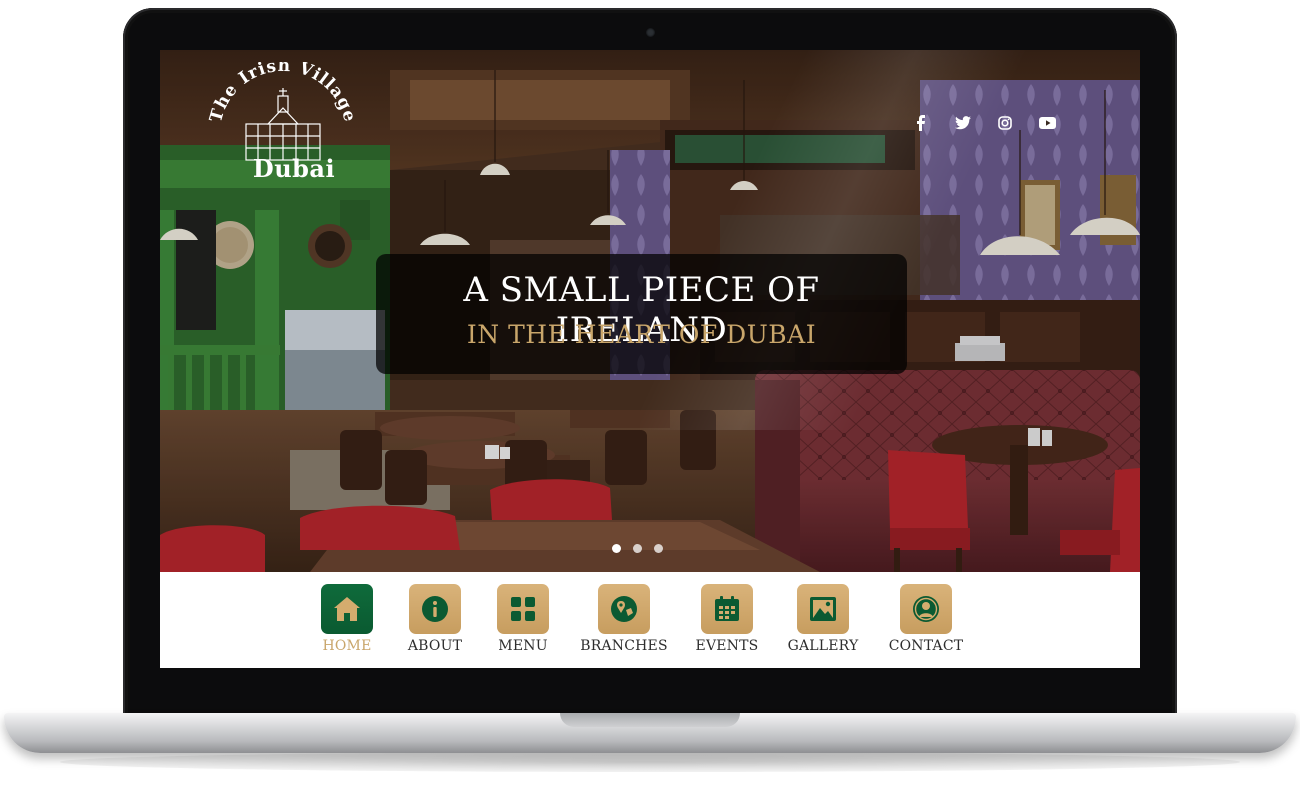  Describe the element at coordinates (963, 123) in the screenshot. I see `twitter-icon` at that location.